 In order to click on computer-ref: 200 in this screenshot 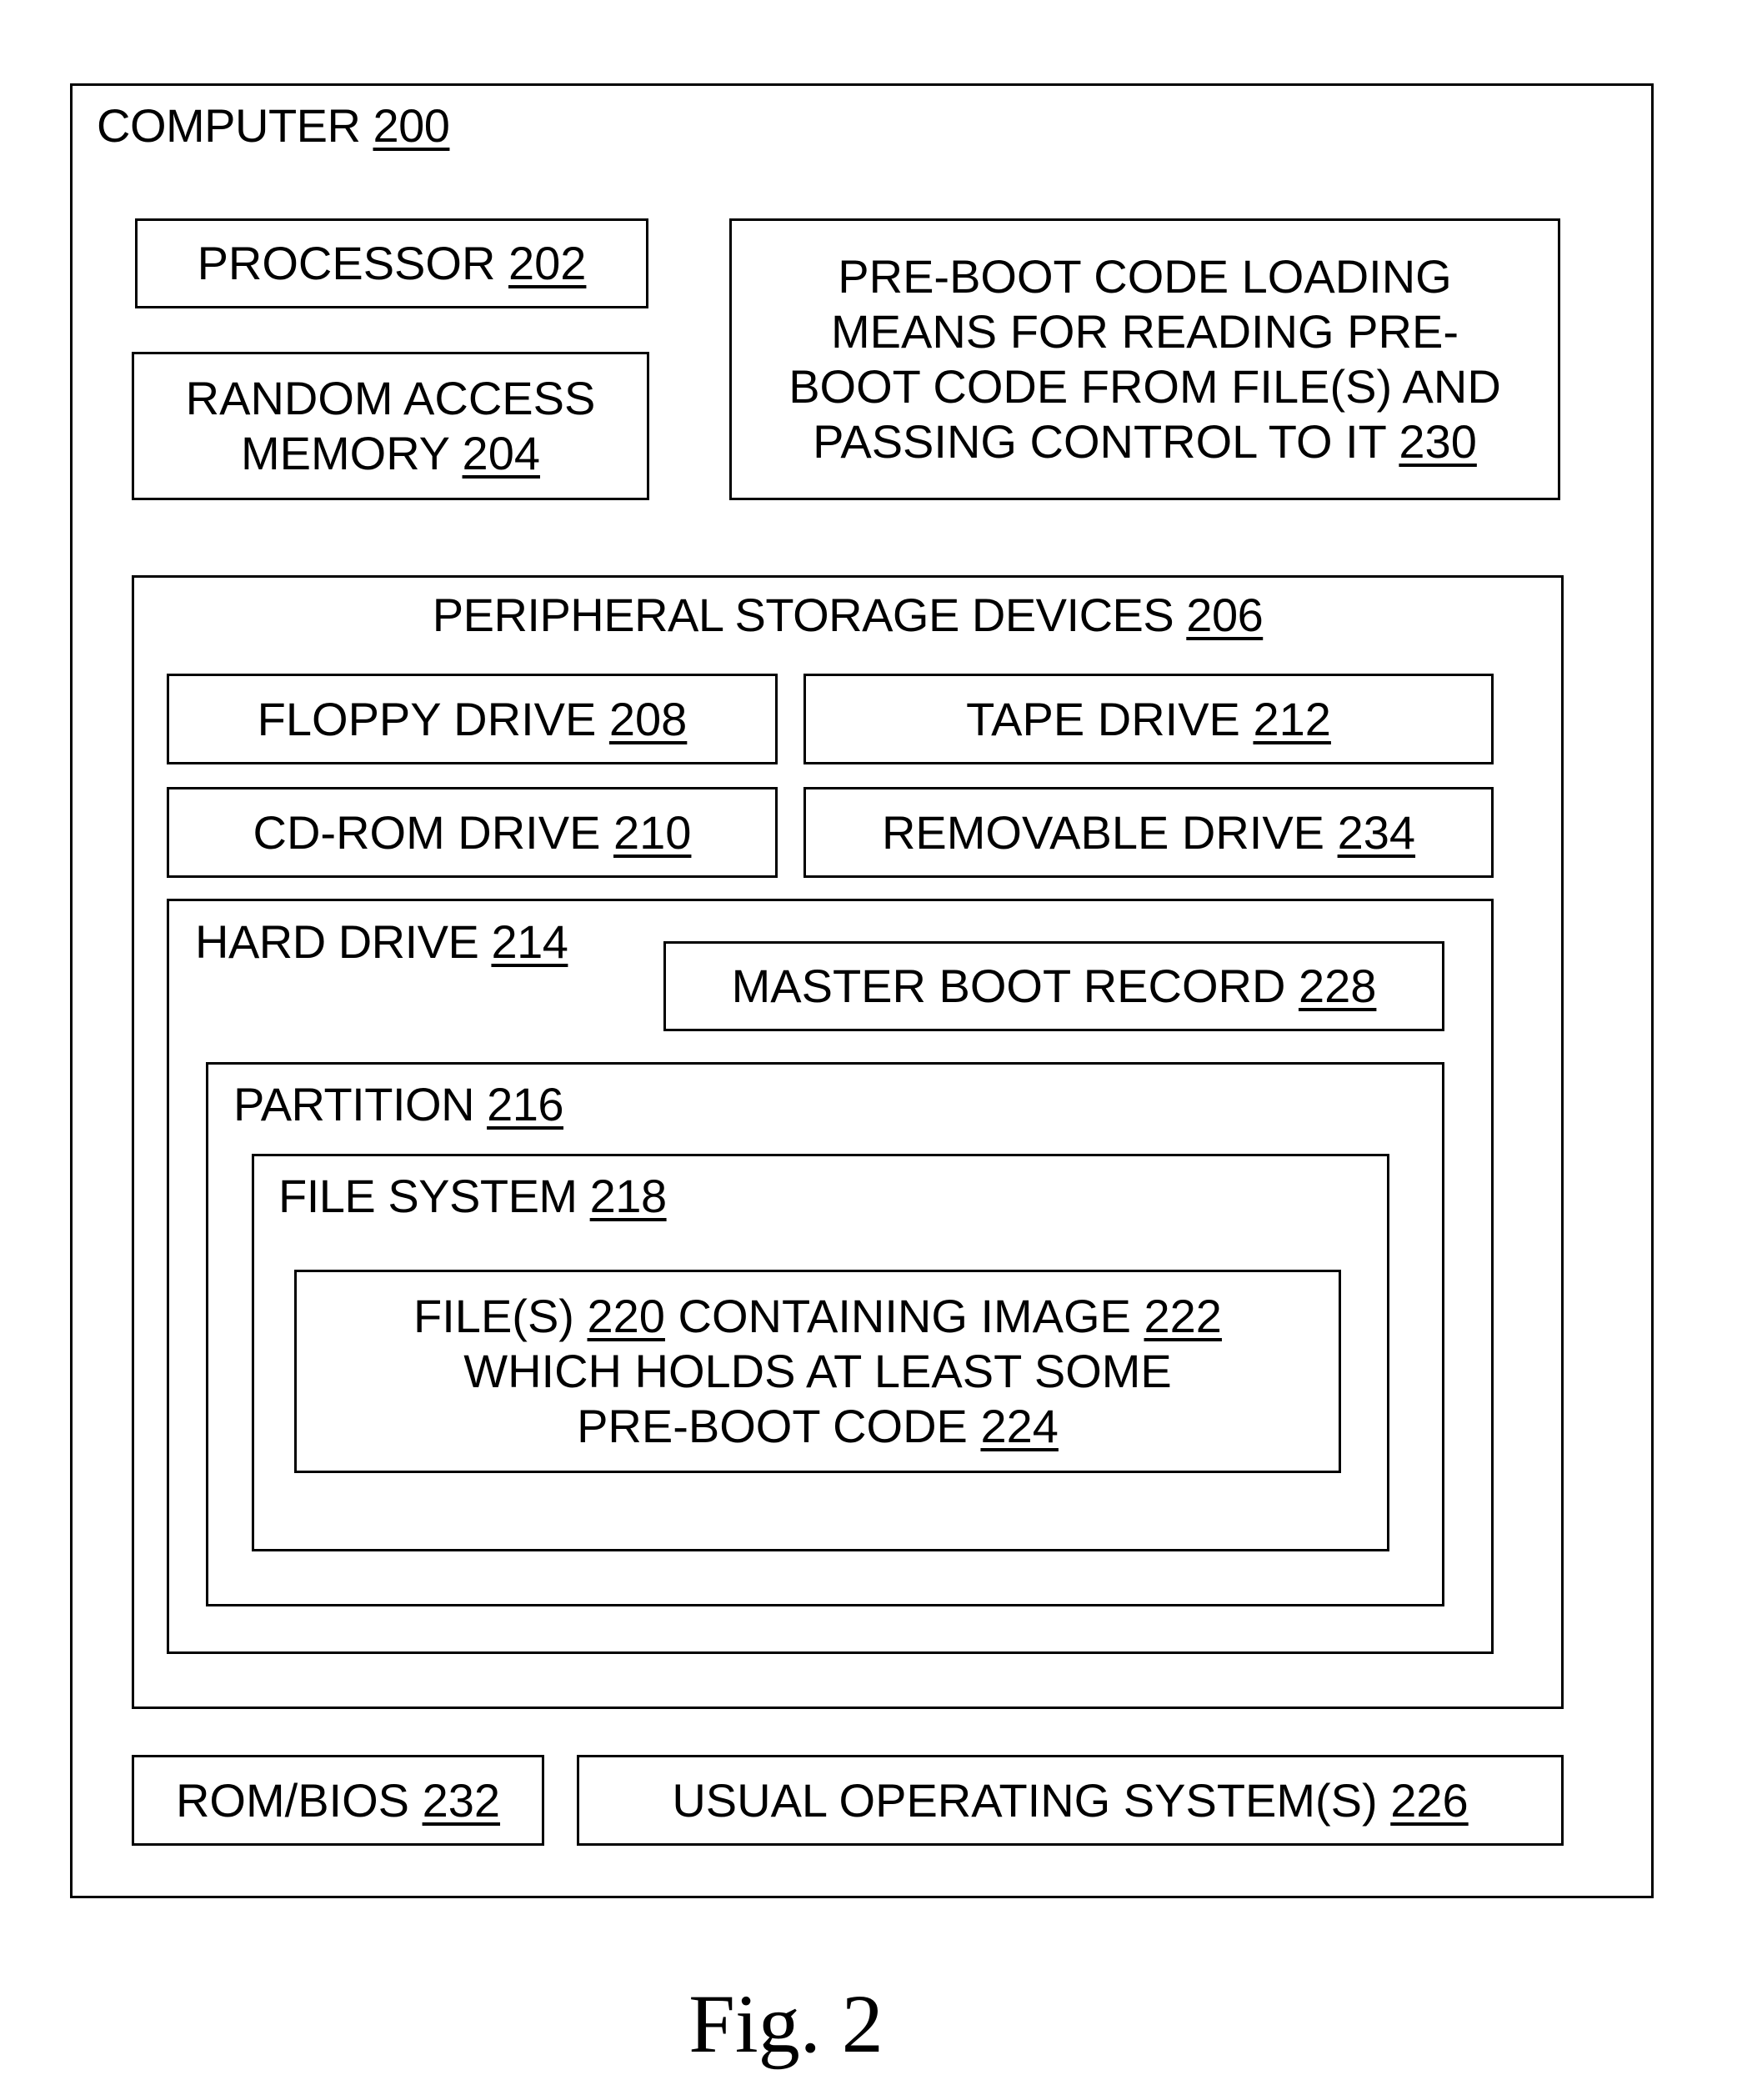, I will do `click(411, 125)`.